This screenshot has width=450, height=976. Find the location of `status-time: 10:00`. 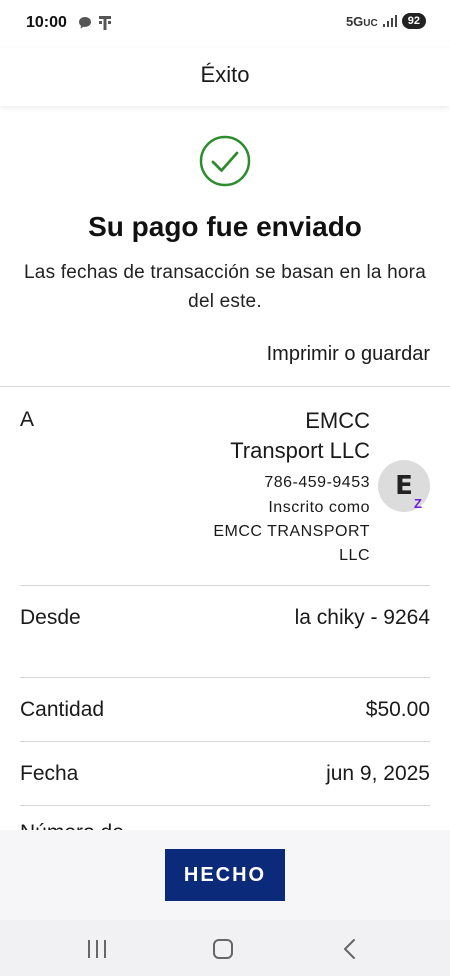

status-time: 10:00 is located at coordinates (46, 22).